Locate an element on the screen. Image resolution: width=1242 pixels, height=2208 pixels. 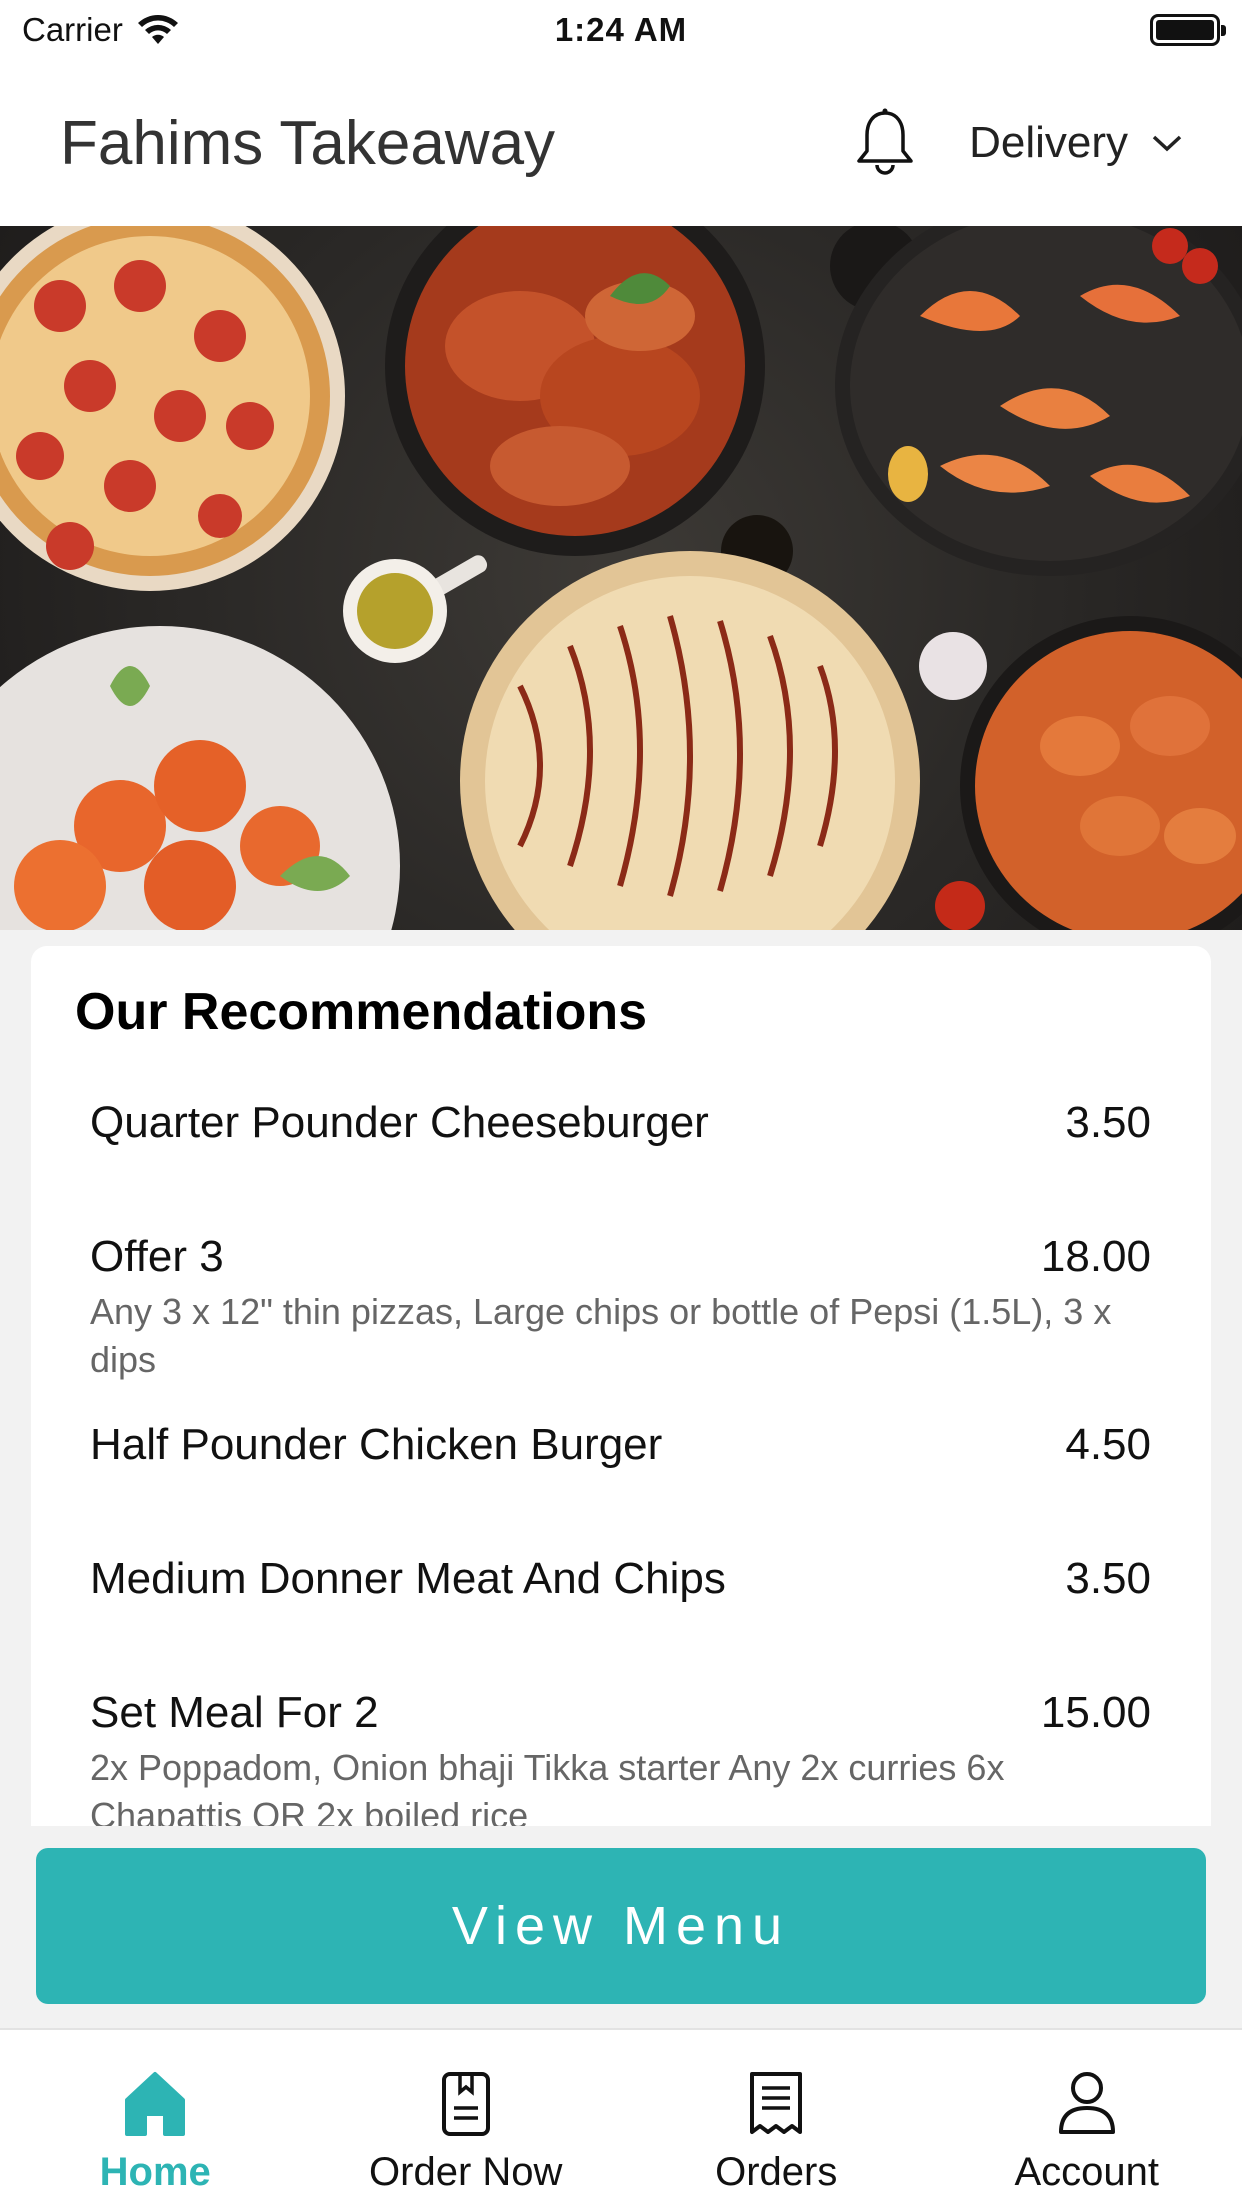
status-bar: Carrier 1:24 AM is located at coordinates (621, 30).